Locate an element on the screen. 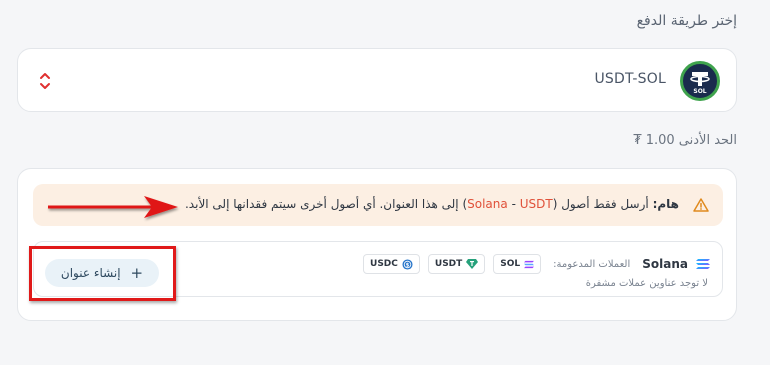 Image resolution: width=770 pixels, height=365 pixels. tether-icon: SOL is located at coordinates (700, 81).